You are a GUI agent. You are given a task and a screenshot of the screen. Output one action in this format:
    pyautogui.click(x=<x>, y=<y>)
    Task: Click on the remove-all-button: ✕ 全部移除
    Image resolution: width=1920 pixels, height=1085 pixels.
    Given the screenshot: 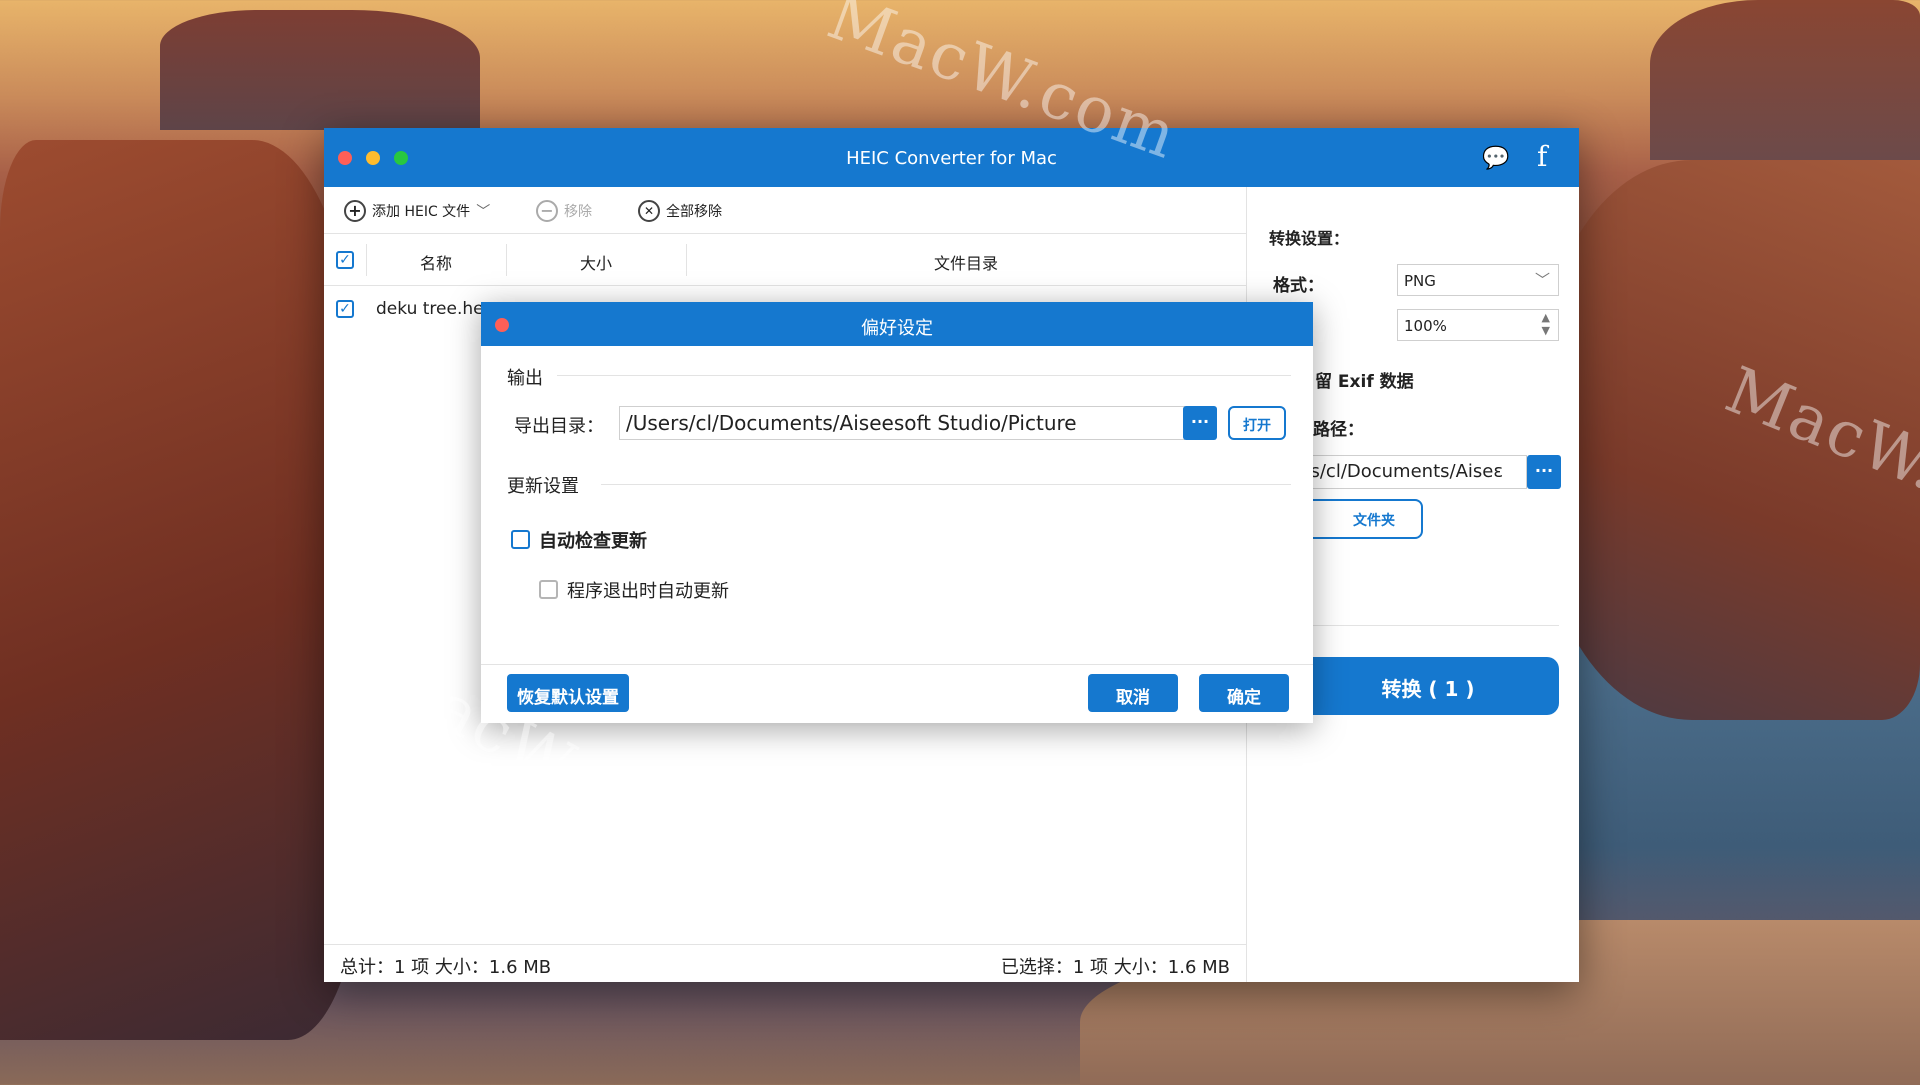 What is the action you would take?
    pyautogui.click(x=680, y=211)
    